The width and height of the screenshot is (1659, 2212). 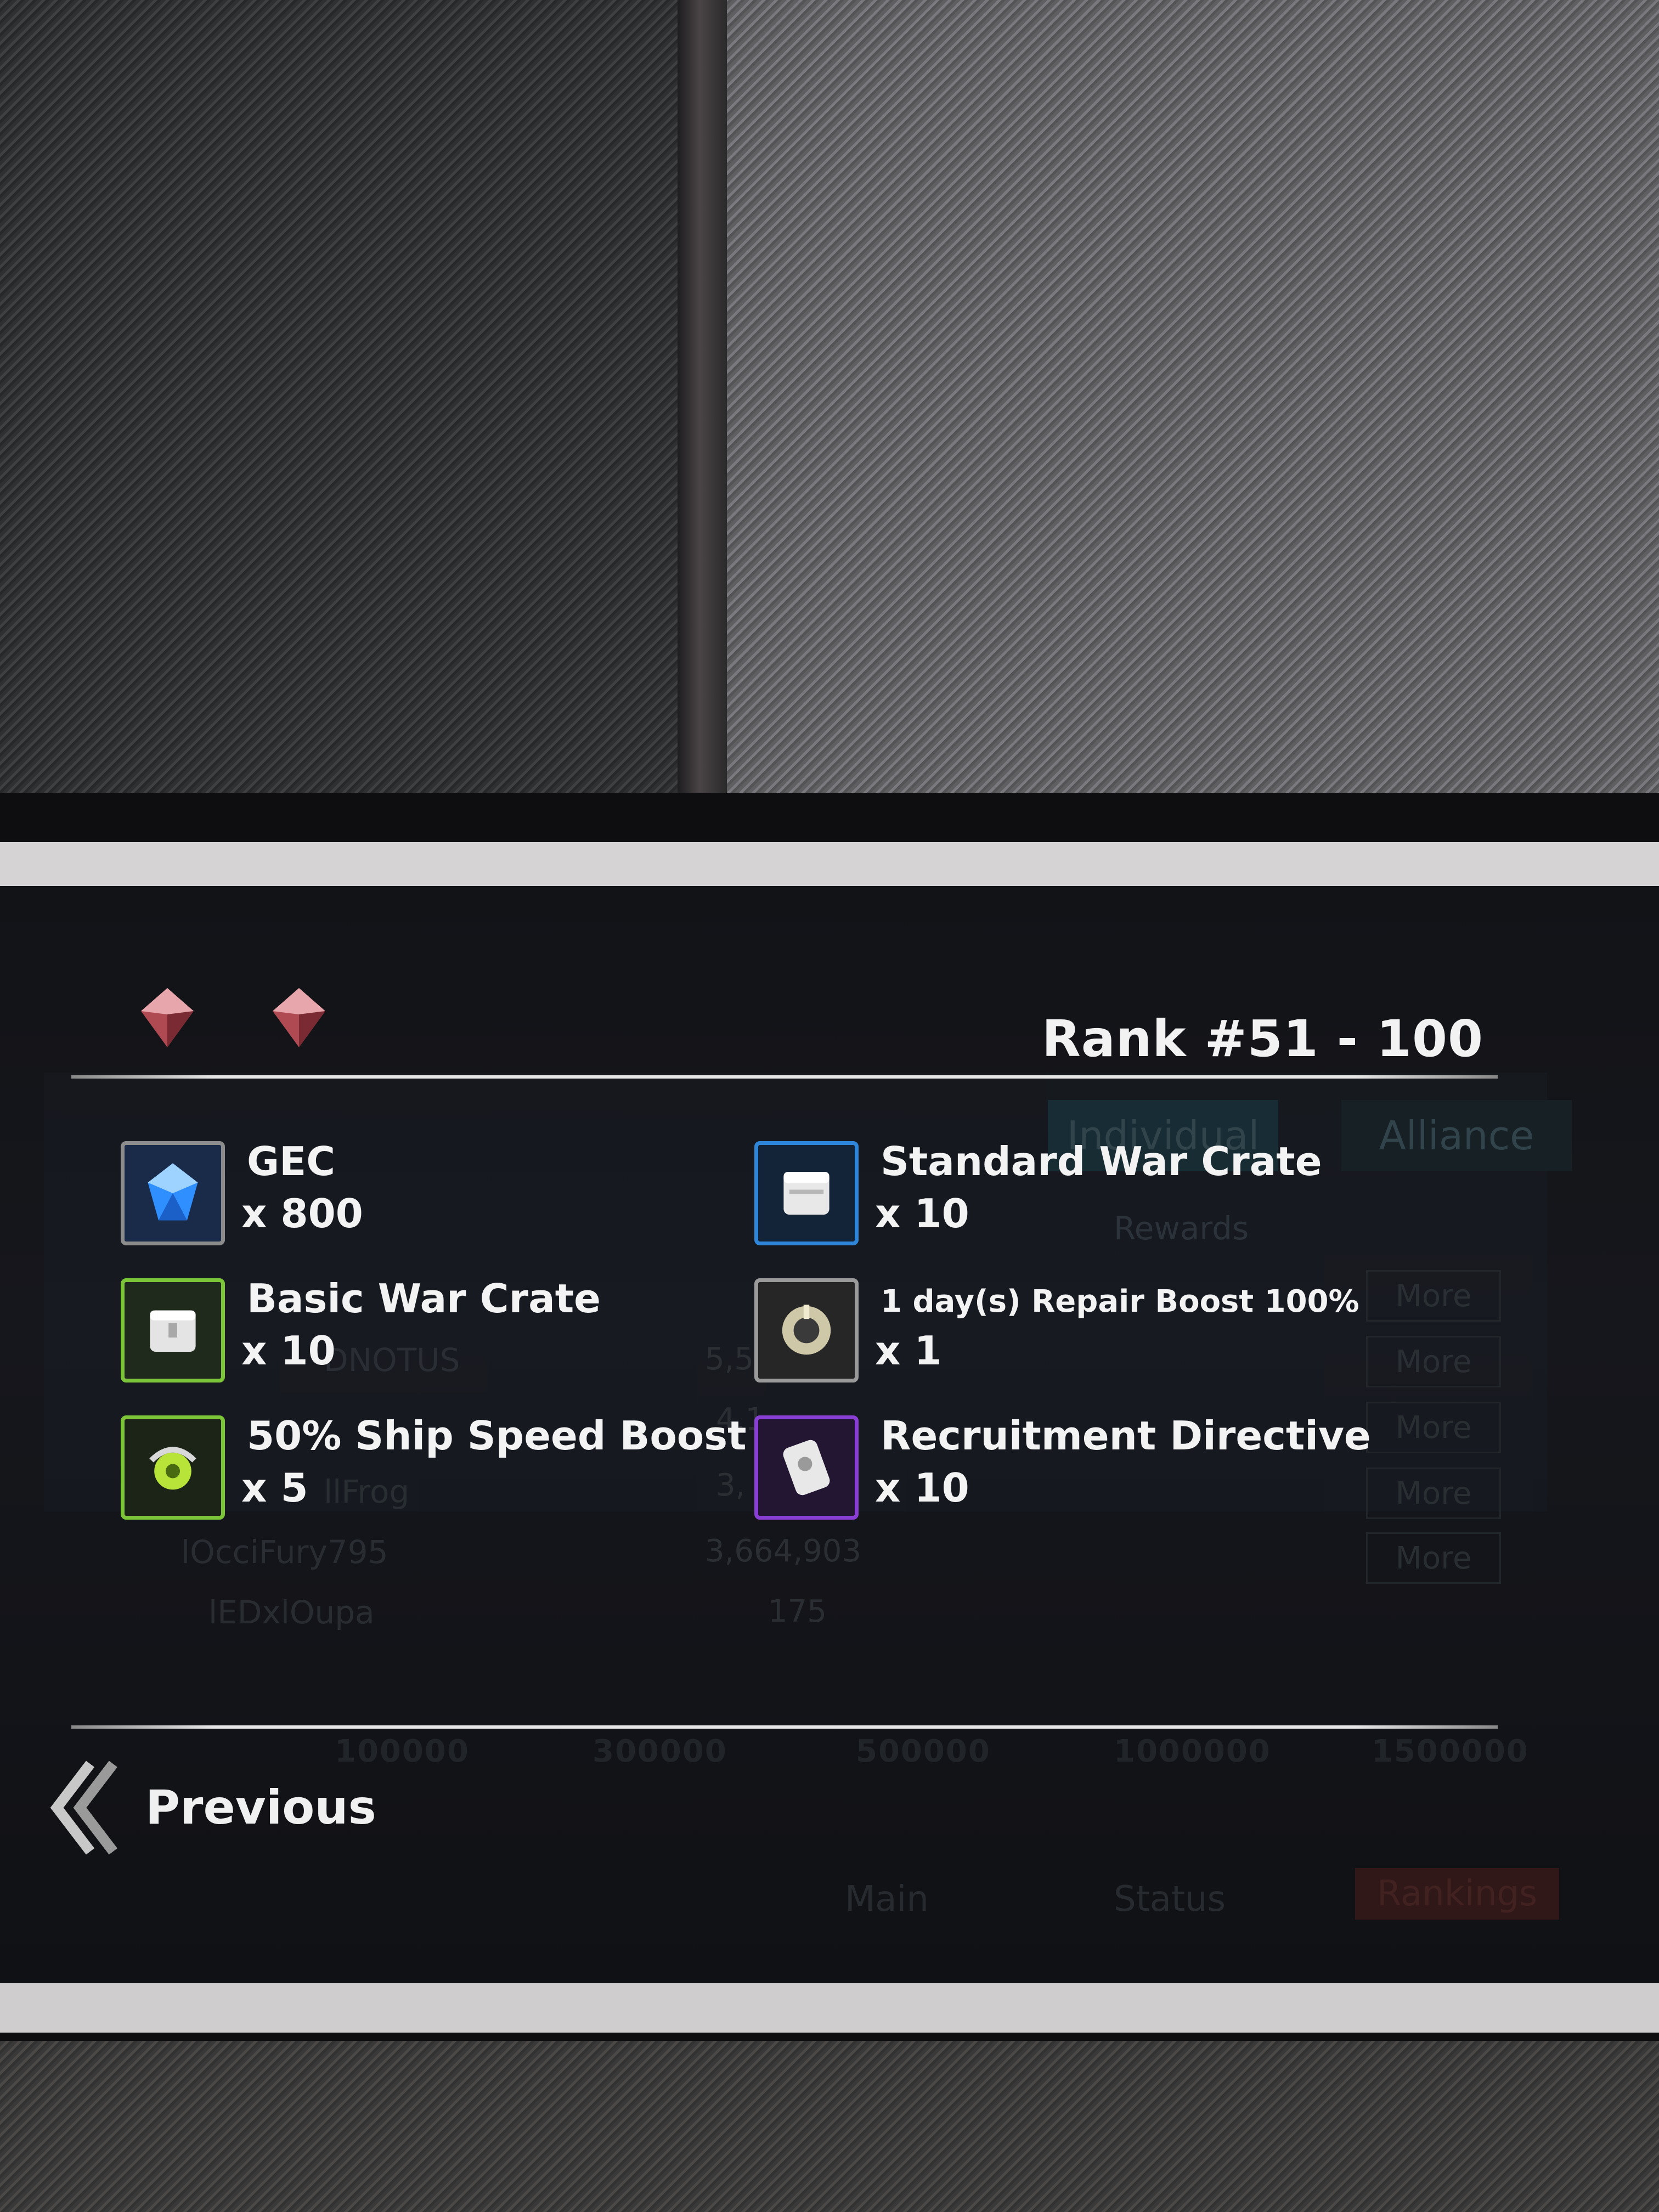 What do you see at coordinates (1170, 1899) in the screenshot?
I see `nav-status: Status` at bounding box center [1170, 1899].